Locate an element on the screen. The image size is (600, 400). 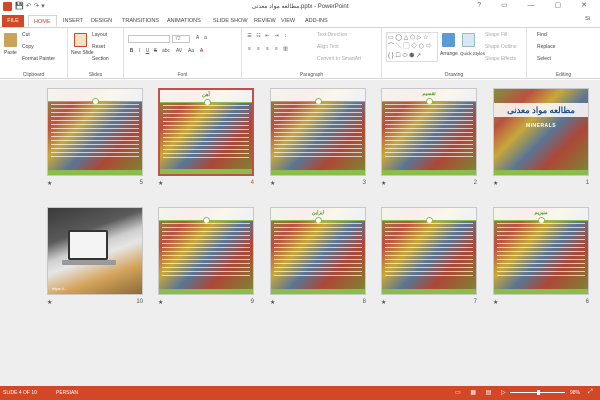
quick-styles-icon is located at coordinates (468, 40).